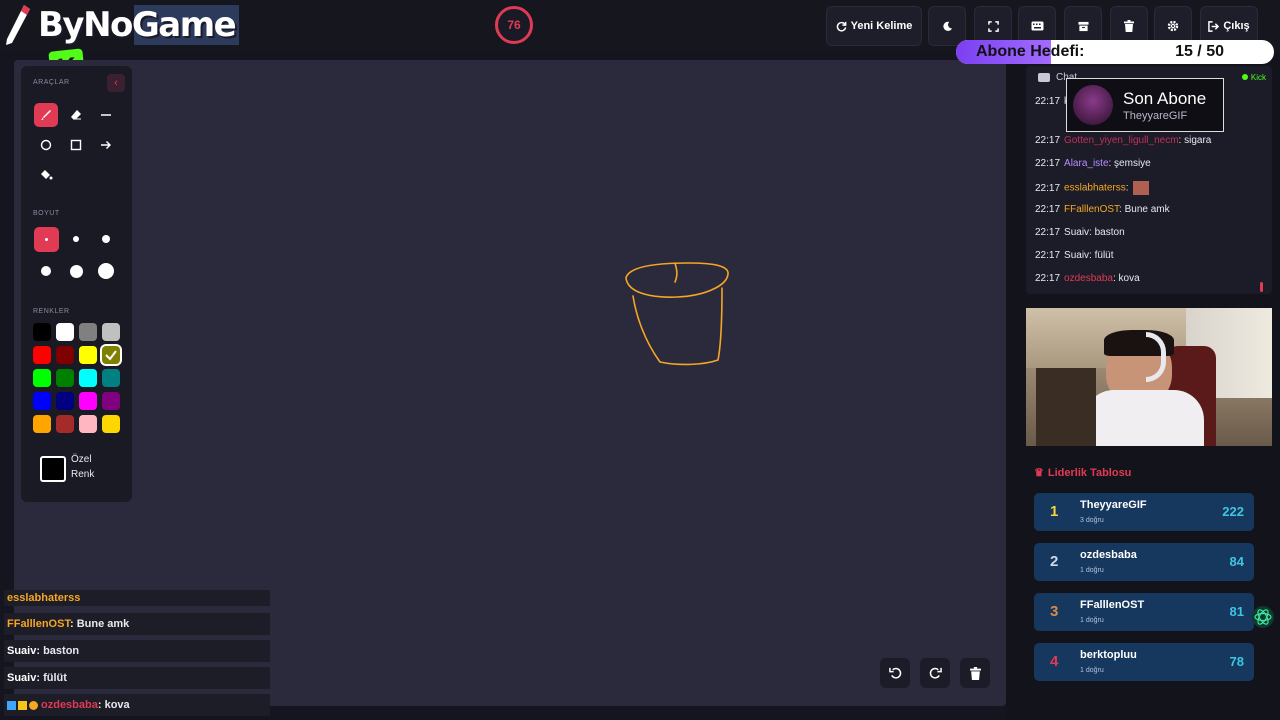 The height and width of the screenshot is (720, 1280). I want to click on crown-badge-icon, so click(22, 705).